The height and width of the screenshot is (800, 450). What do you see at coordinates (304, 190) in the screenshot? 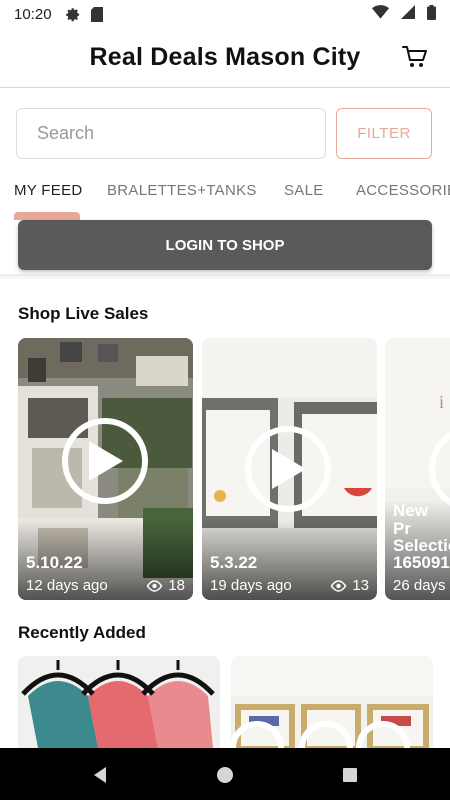
I see `tab-sale: SALE` at bounding box center [304, 190].